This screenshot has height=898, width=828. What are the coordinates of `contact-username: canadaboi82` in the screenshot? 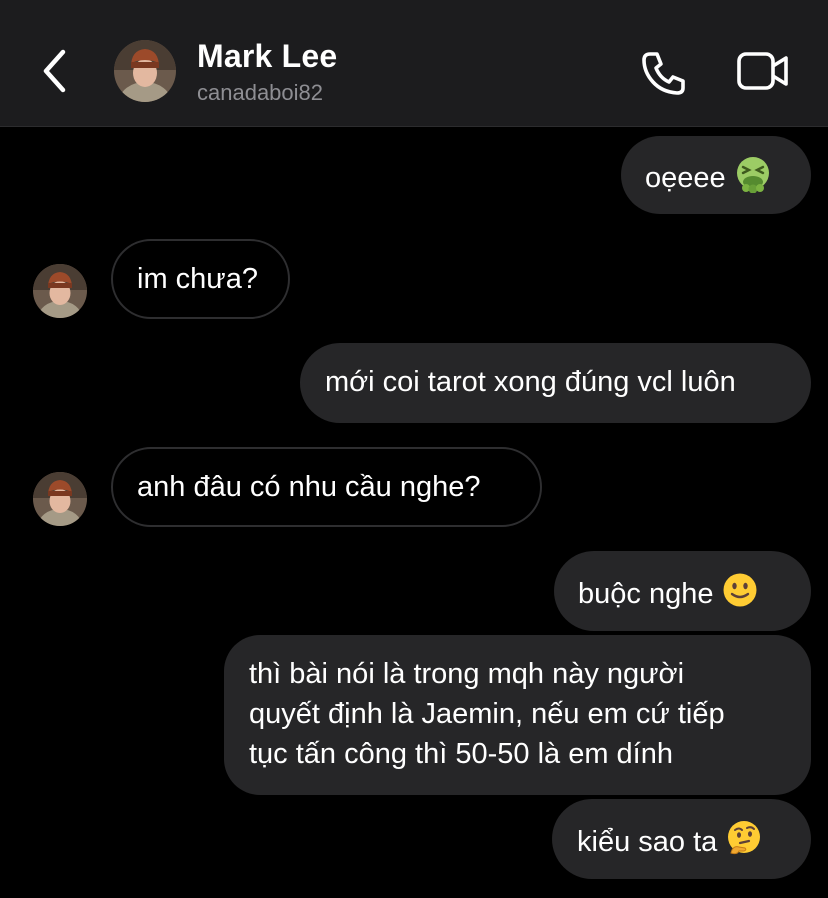 It's located at (260, 92).